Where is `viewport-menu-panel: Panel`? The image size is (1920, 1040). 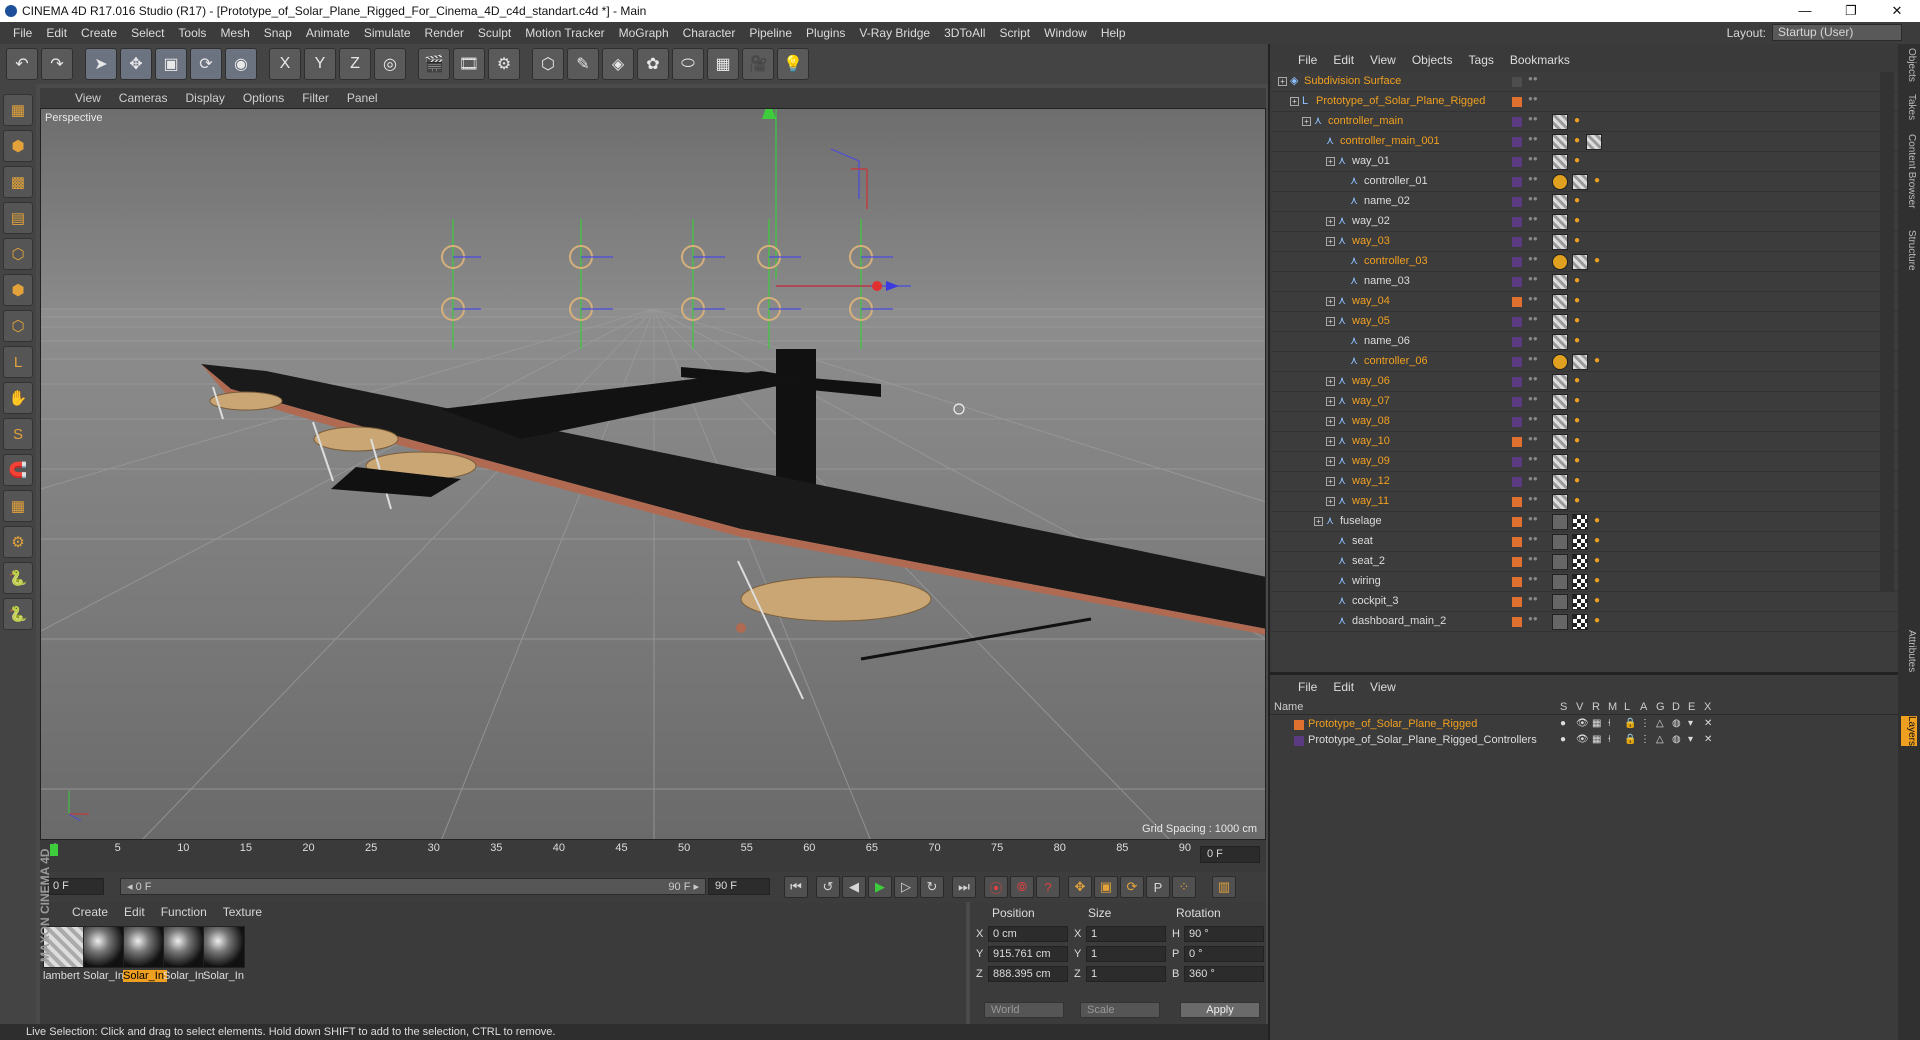
viewport-menu-panel: Panel is located at coordinates (362, 98).